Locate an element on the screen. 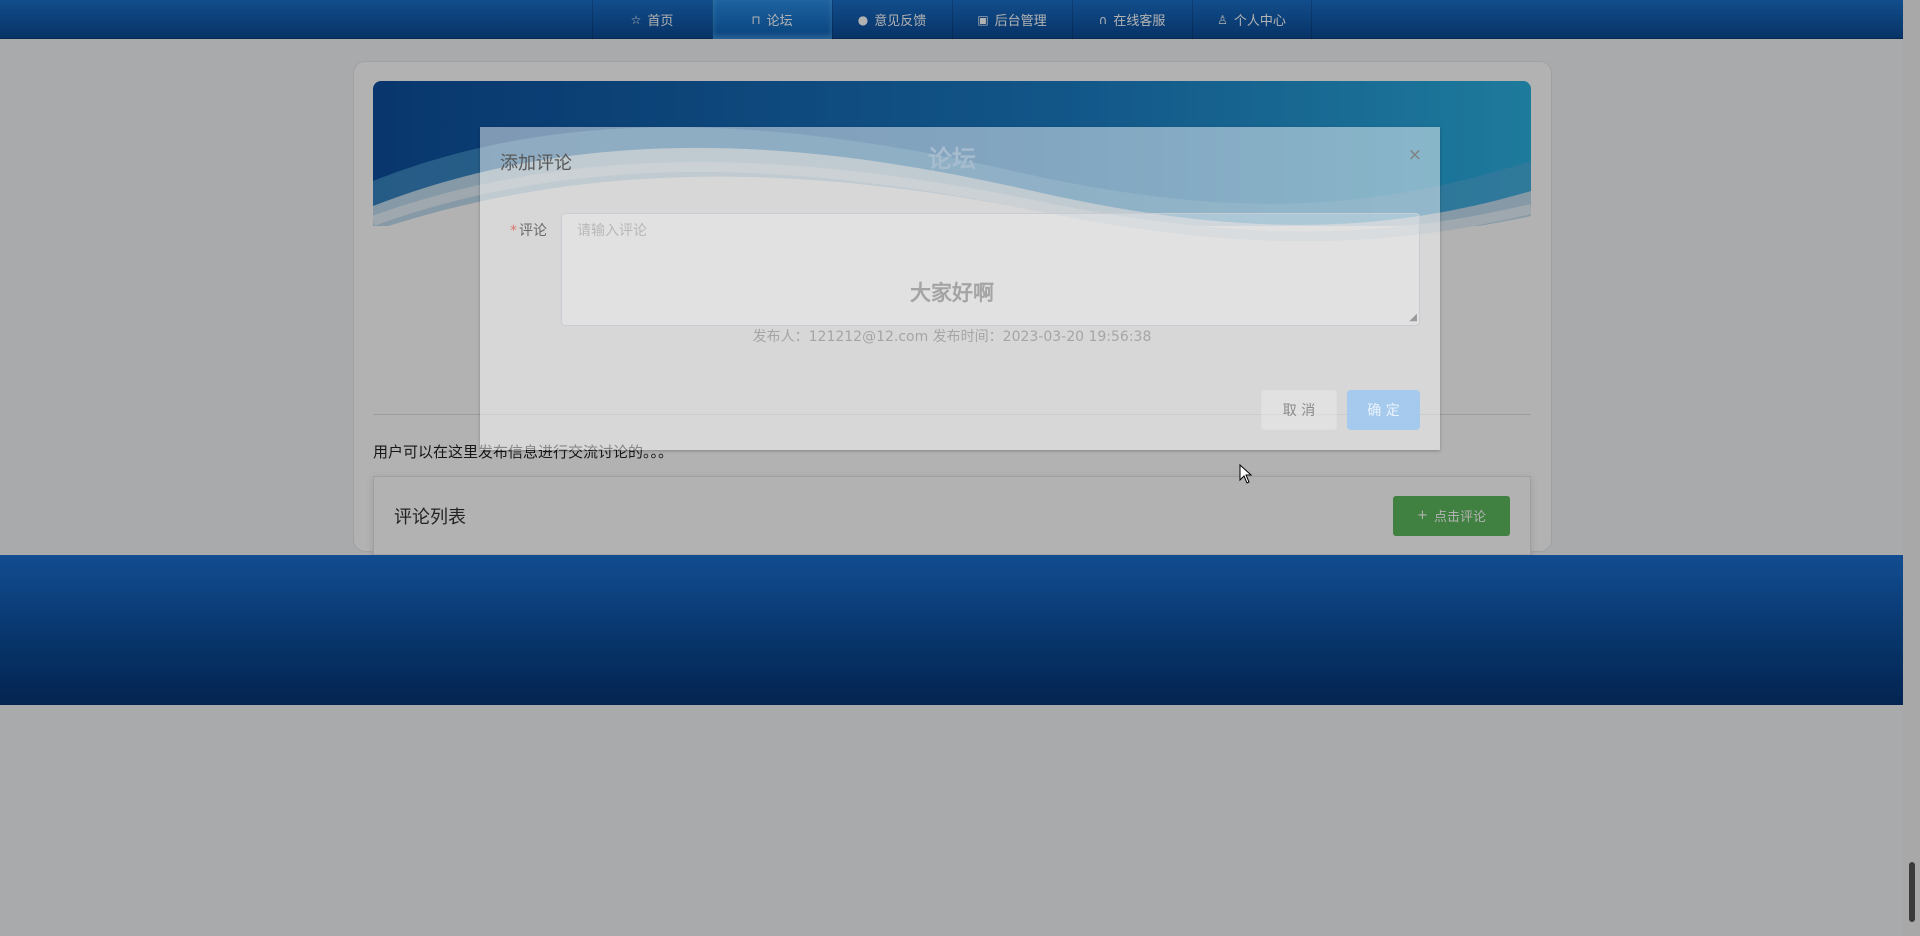 The image size is (1920, 936). comment-placeholder: 请输入评论 is located at coordinates (612, 231).